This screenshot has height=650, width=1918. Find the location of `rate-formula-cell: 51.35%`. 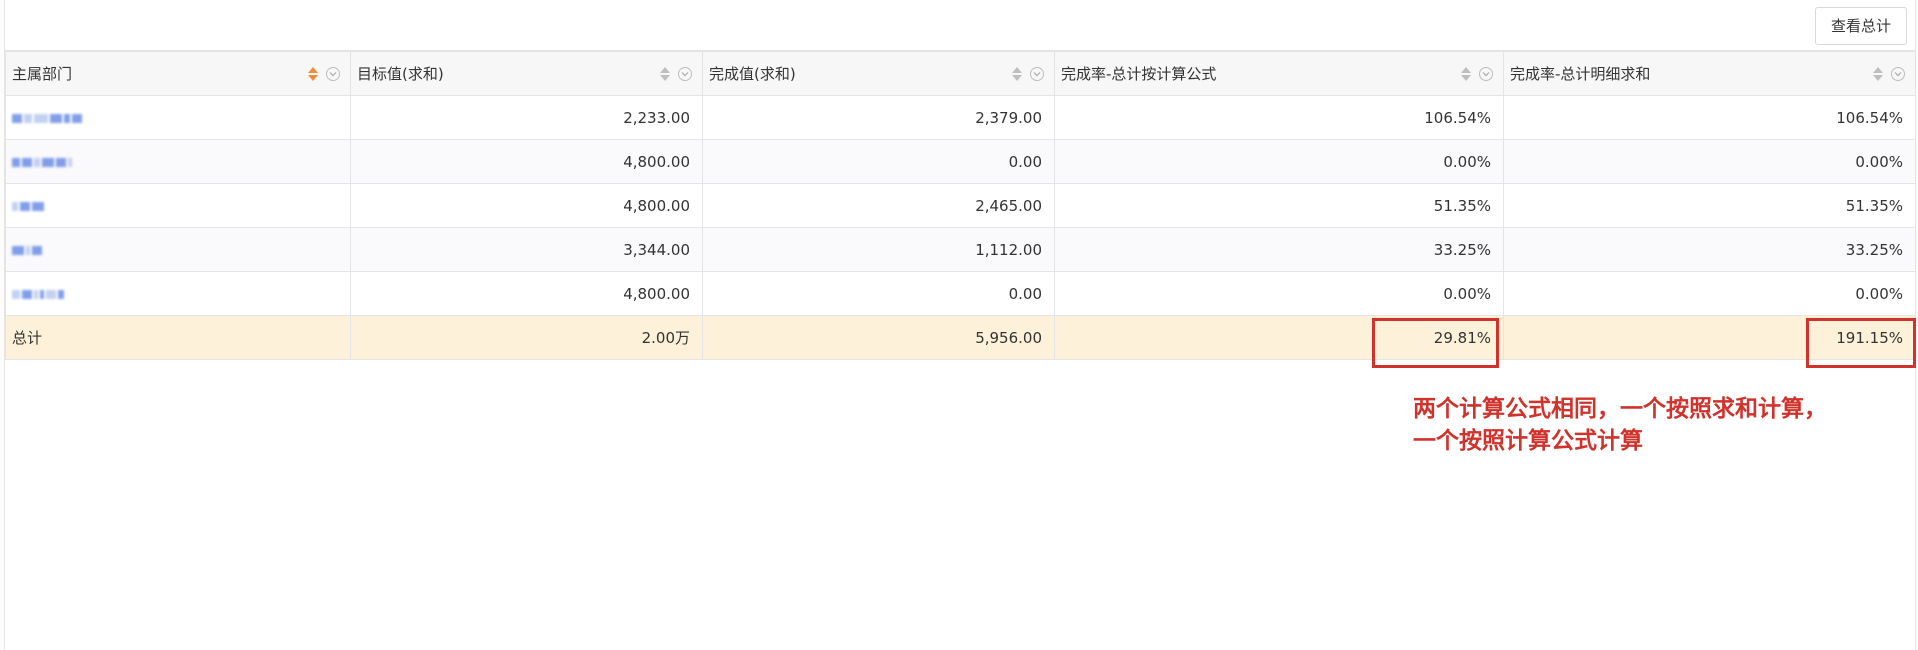

rate-formula-cell: 51.35% is located at coordinates (1279, 205).